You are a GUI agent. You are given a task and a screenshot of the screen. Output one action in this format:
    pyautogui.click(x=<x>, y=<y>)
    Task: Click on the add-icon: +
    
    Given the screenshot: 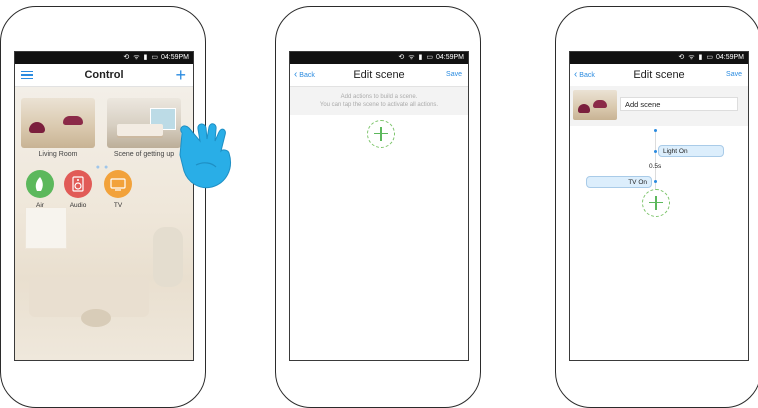 What is the action you would take?
    pyautogui.click(x=180, y=75)
    